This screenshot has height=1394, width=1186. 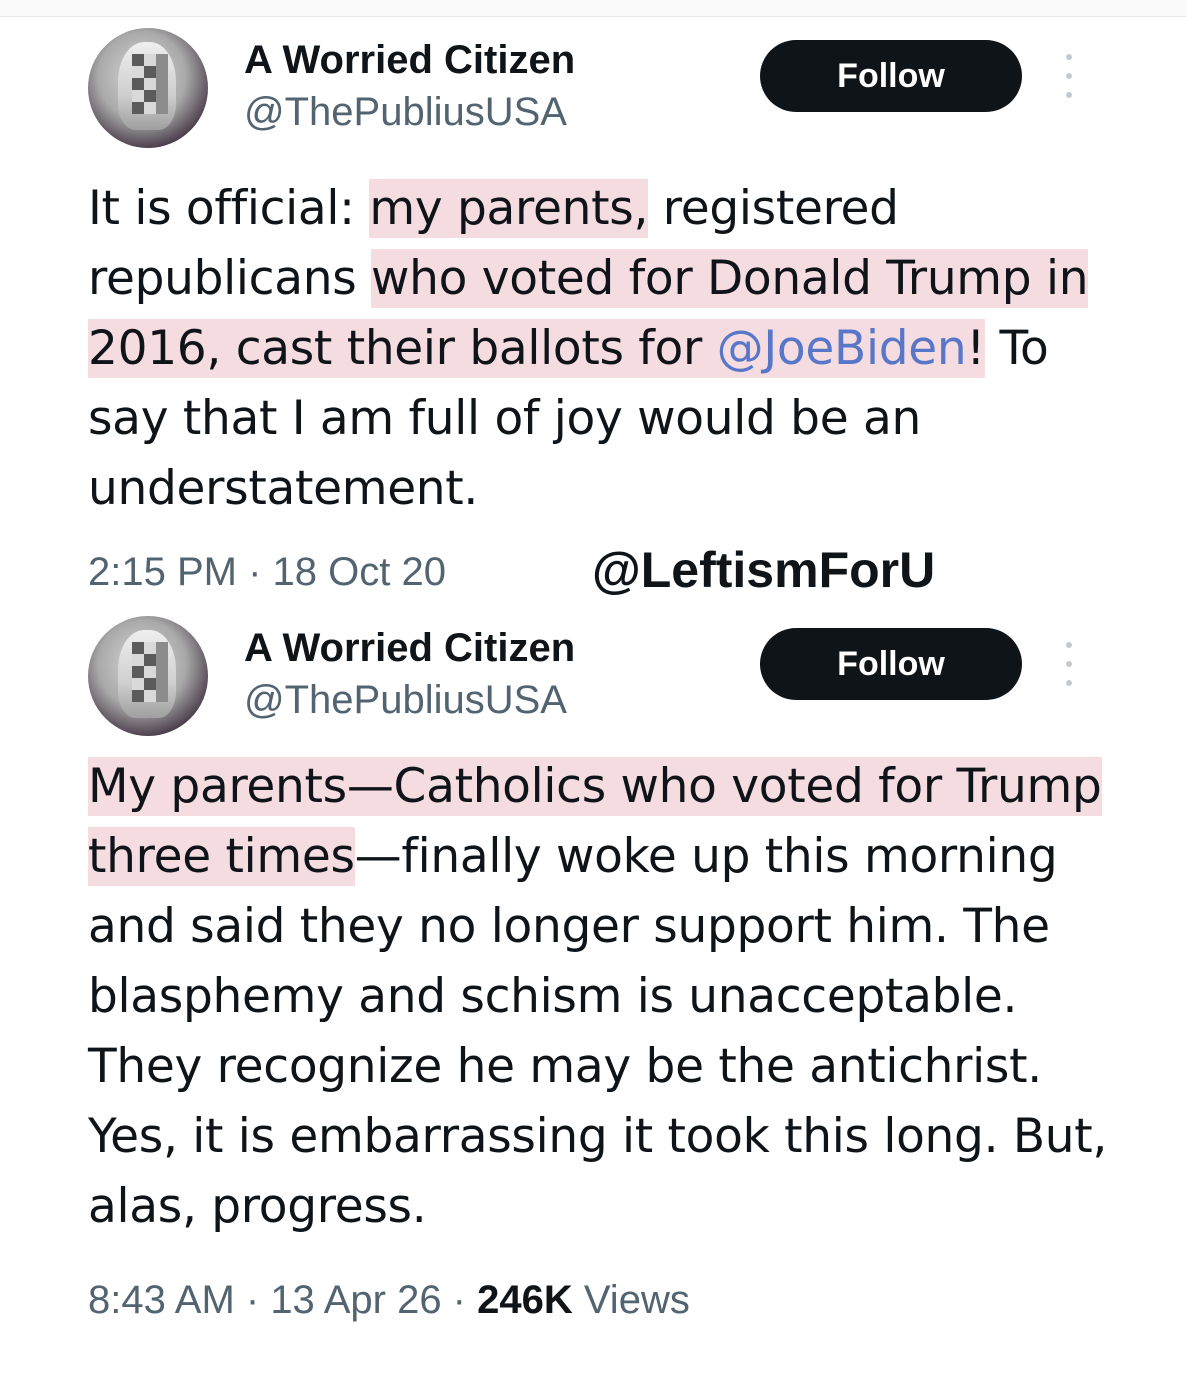 What do you see at coordinates (764, 570) in the screenshot?
I see `watermark: @LeftismForU` at bounding box center [764, 570].